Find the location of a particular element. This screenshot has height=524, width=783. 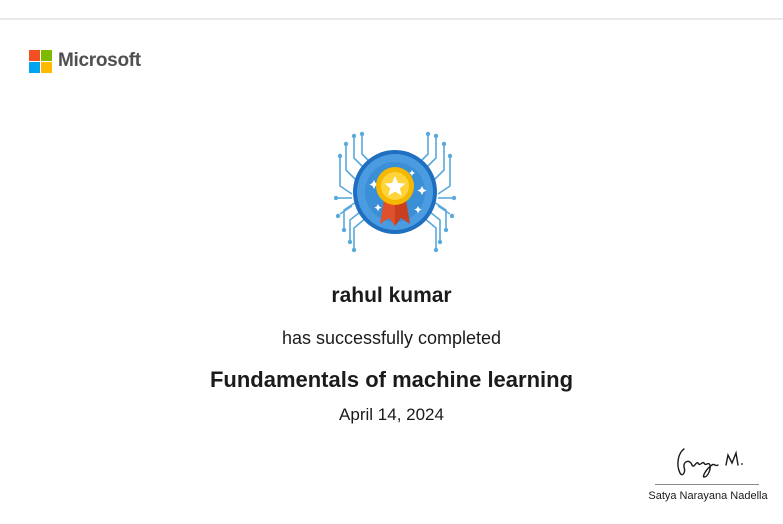

signature-line is located at coordinates (707, 484).